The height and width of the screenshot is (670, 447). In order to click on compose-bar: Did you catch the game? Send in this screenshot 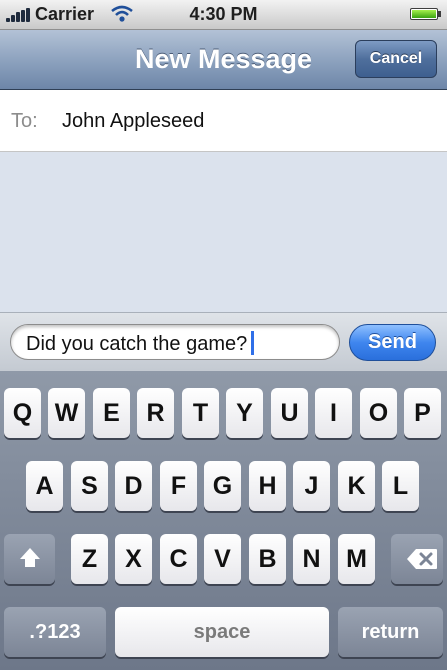, I will do `click(223, 341)`.